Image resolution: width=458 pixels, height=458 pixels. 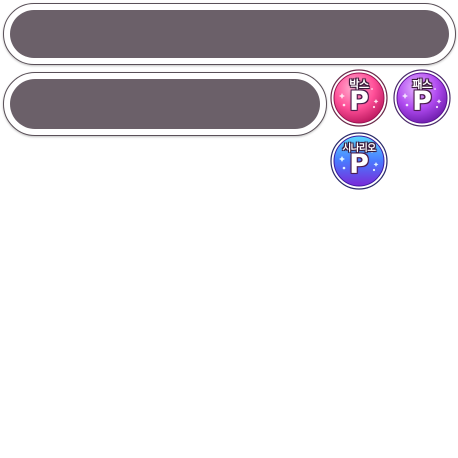 I want to click on pass-point-coin-icon, so click(x=422, y=98).